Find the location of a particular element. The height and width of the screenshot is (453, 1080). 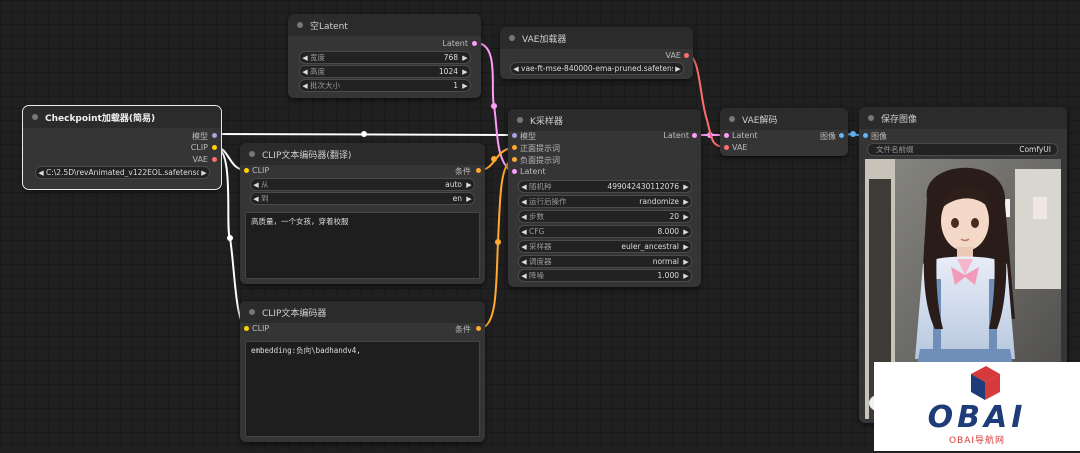

widget-value: 499042430112076 is located at coordinates (643, 186).